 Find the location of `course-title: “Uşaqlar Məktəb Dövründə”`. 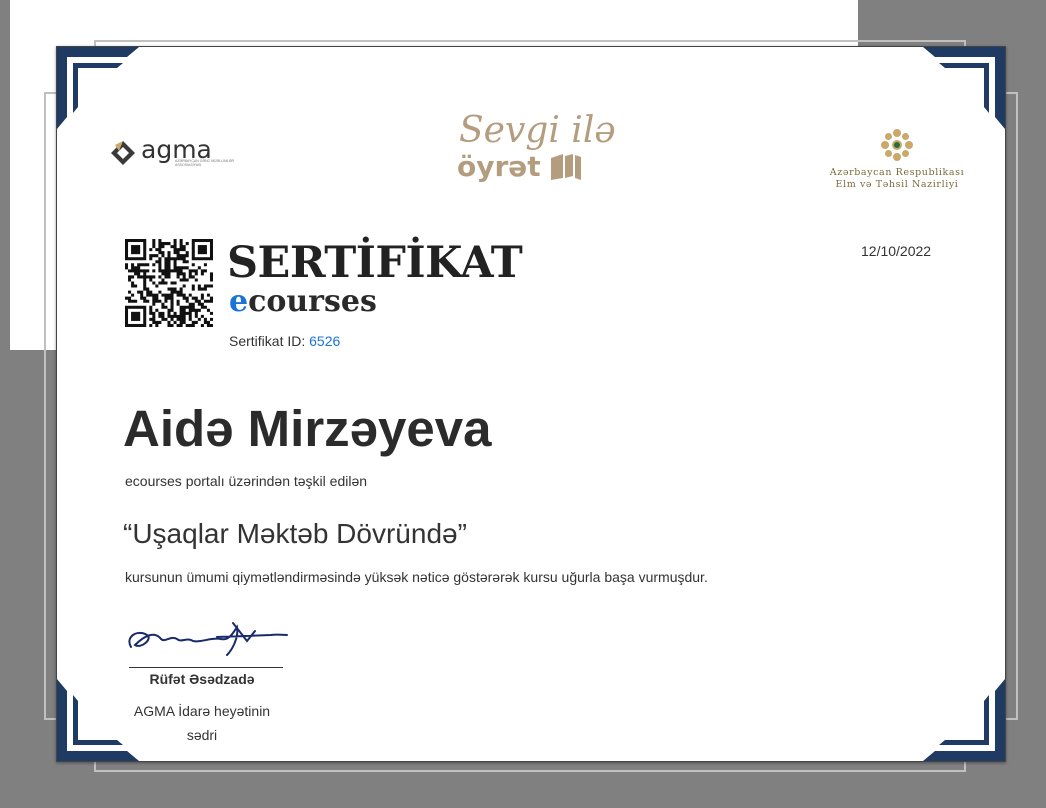

course-title: “Uşaqlar Məktəb Dövründə” is located at coordinates (295, 533).